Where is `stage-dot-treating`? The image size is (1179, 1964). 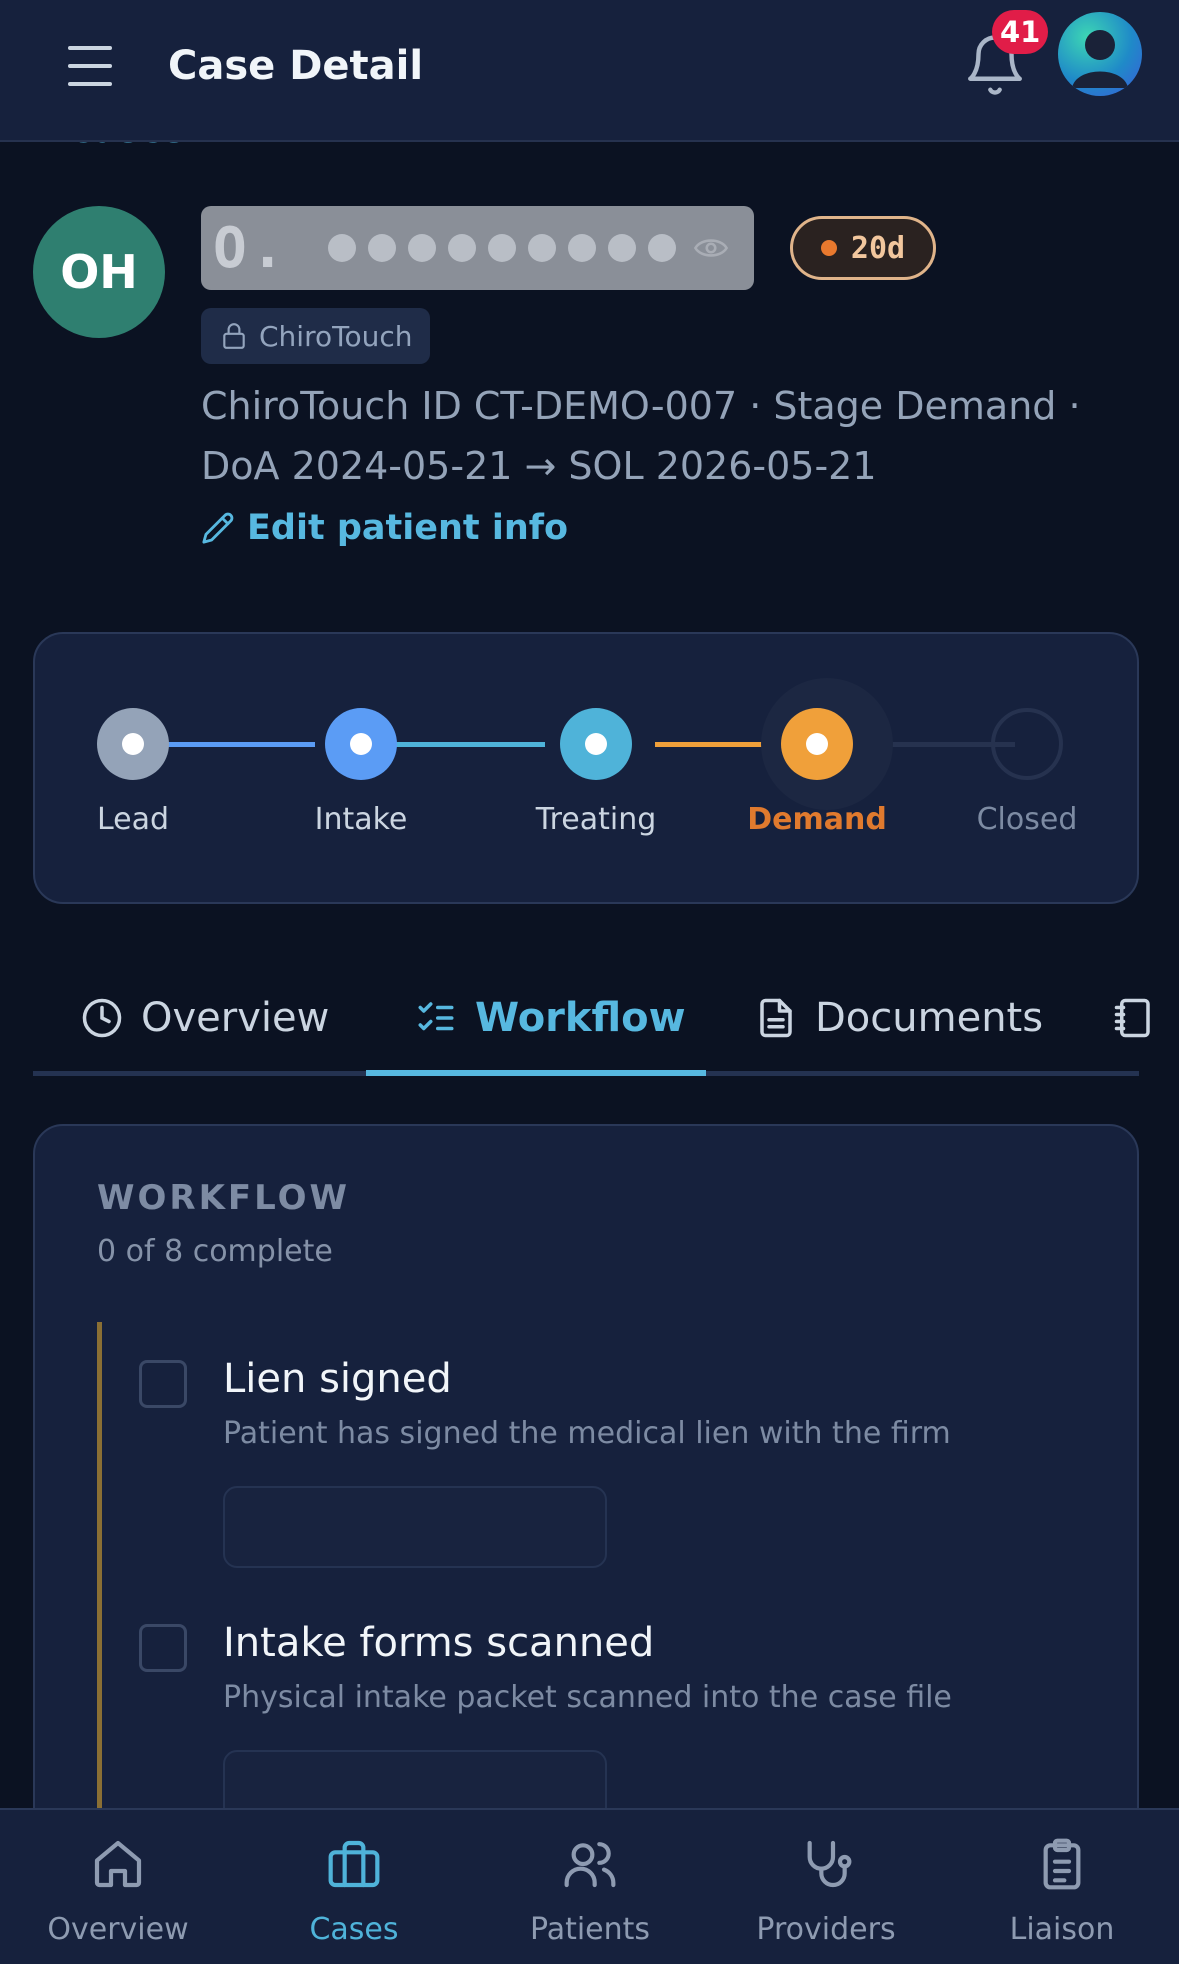
stage-dot-treating is located at coordinates (596, 744).